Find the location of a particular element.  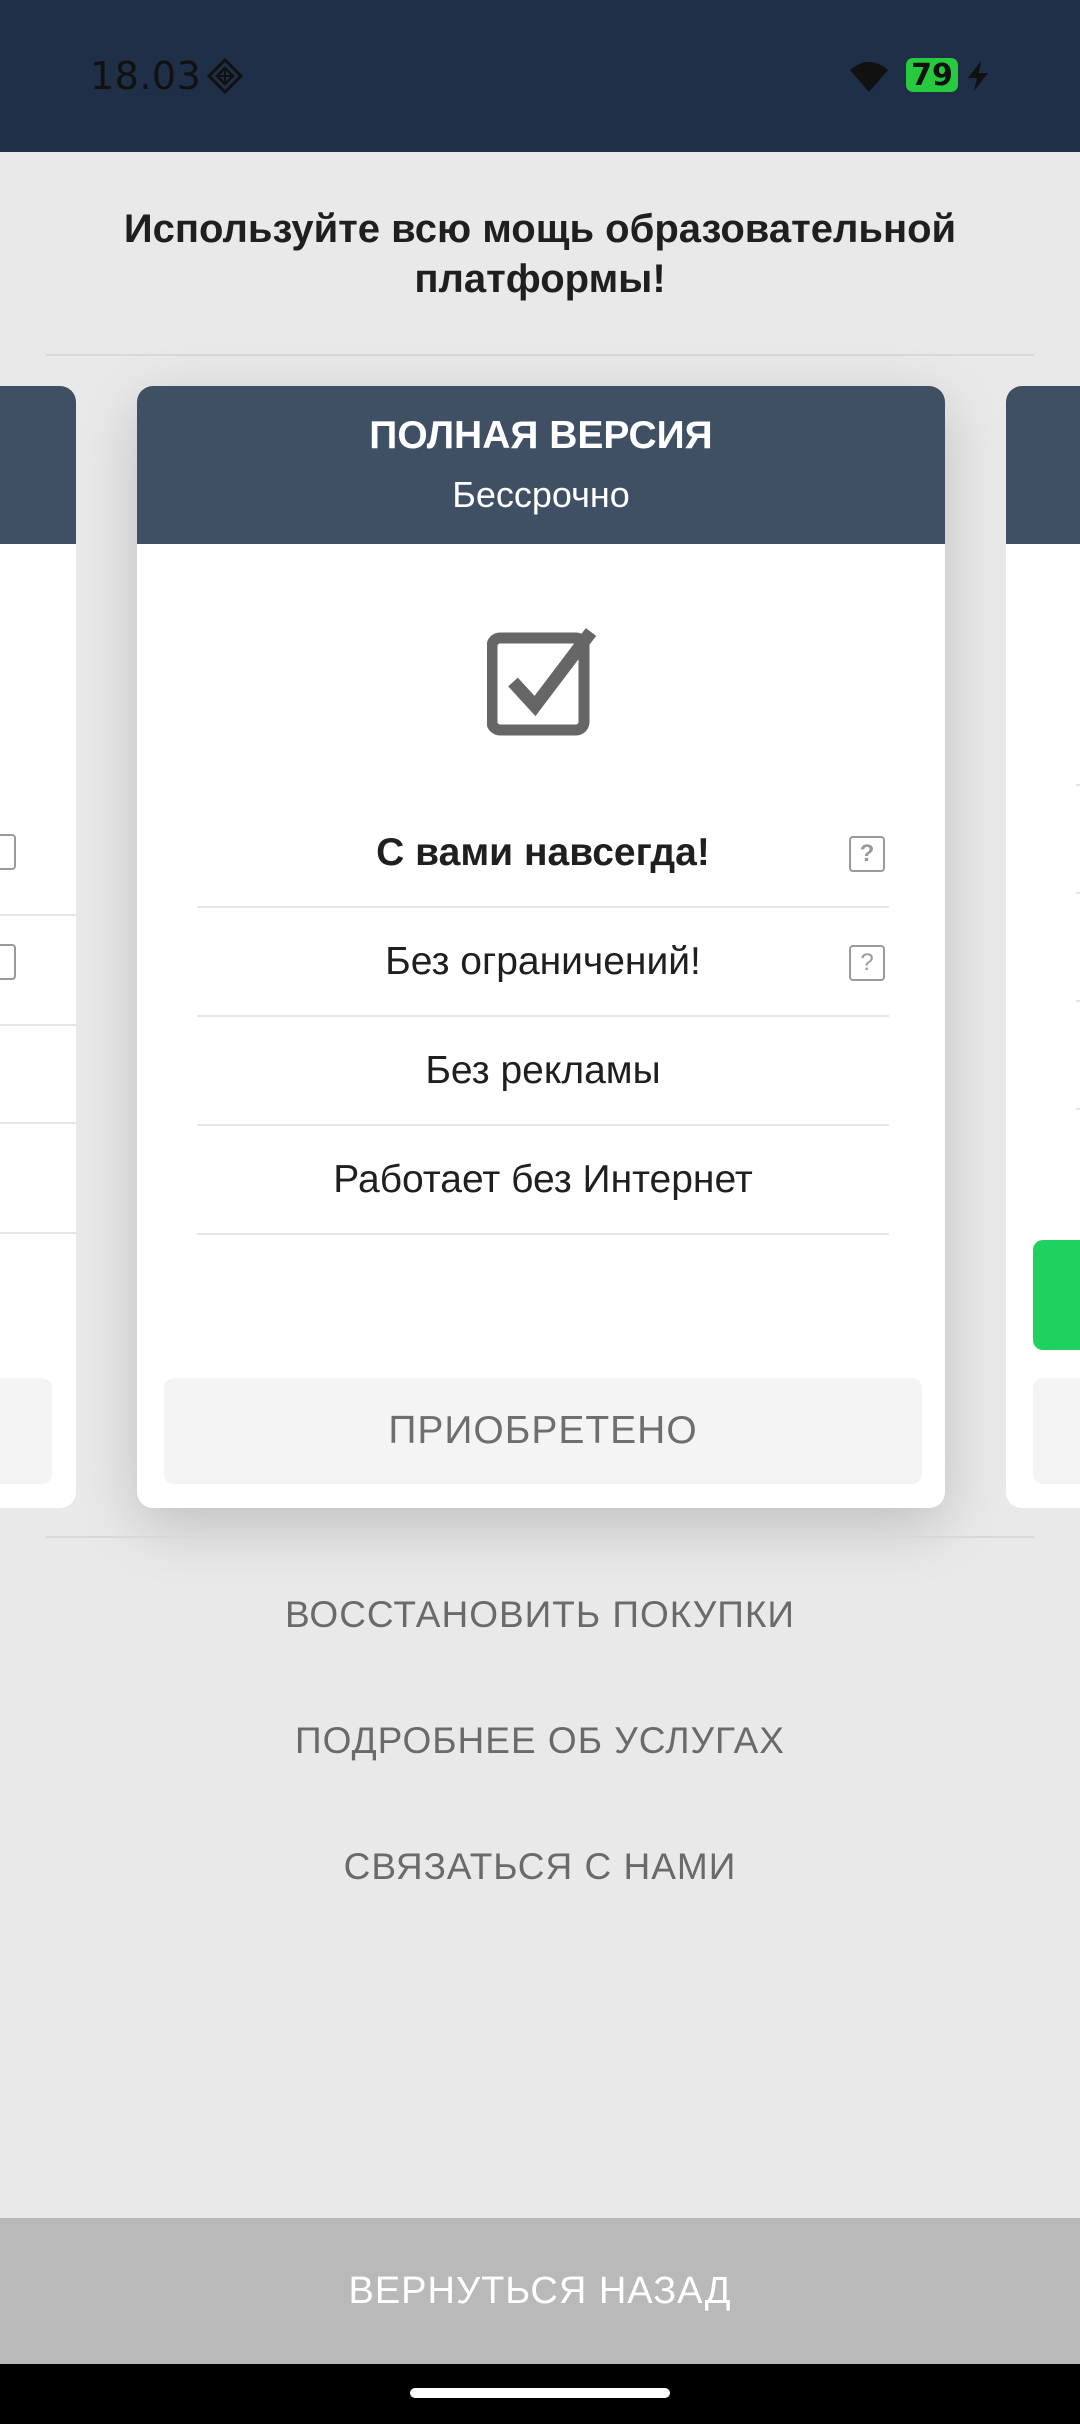

navigation-bar is located at coordinates (540, 2394).